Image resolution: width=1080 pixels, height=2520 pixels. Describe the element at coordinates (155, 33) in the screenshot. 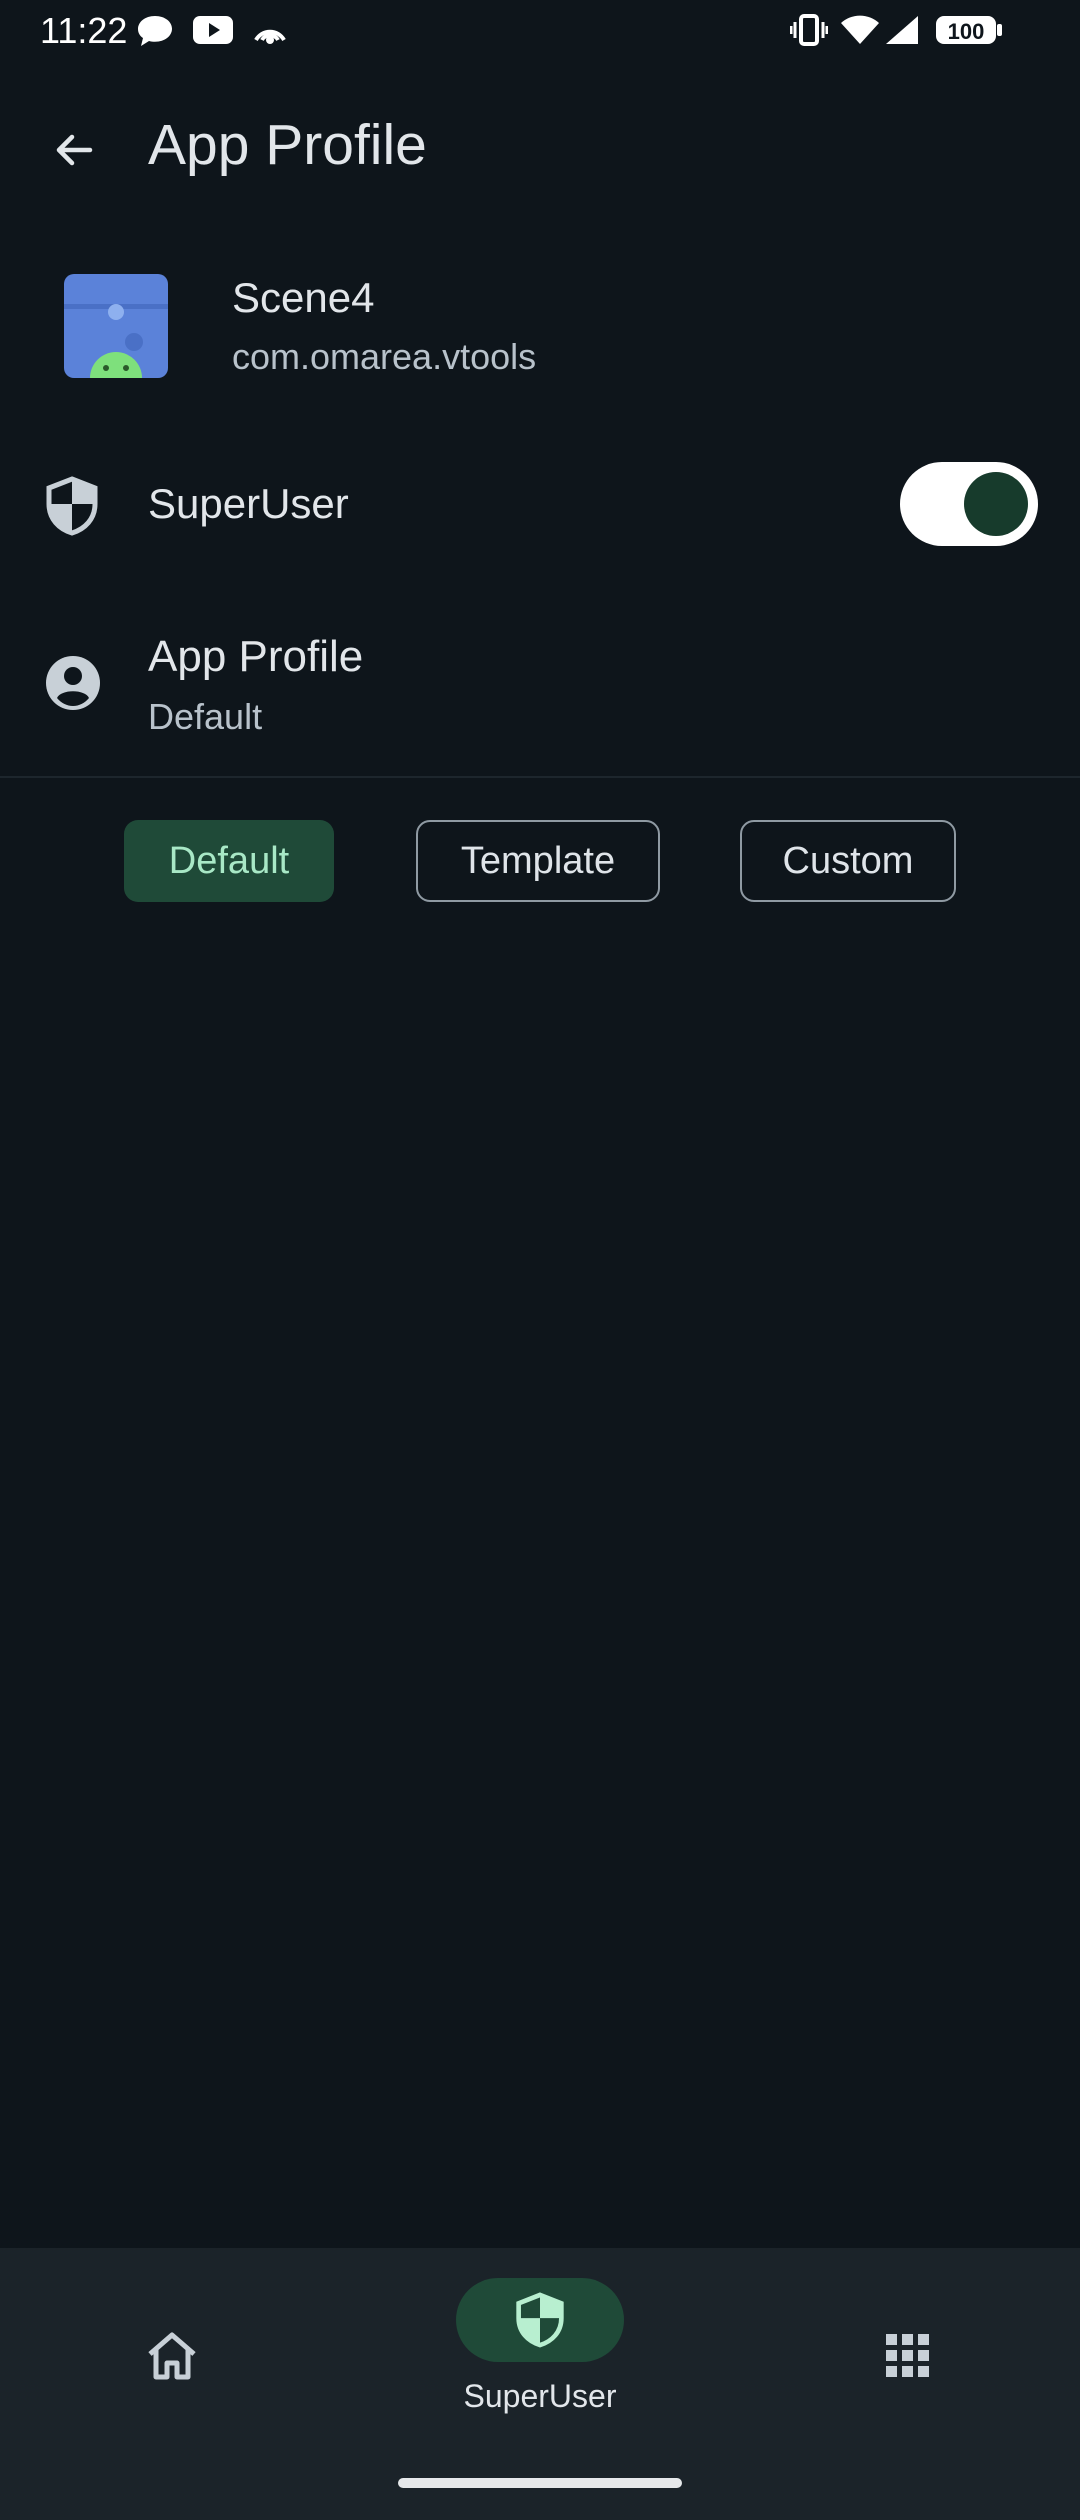

I see `chat-bubble-icon` at that location.